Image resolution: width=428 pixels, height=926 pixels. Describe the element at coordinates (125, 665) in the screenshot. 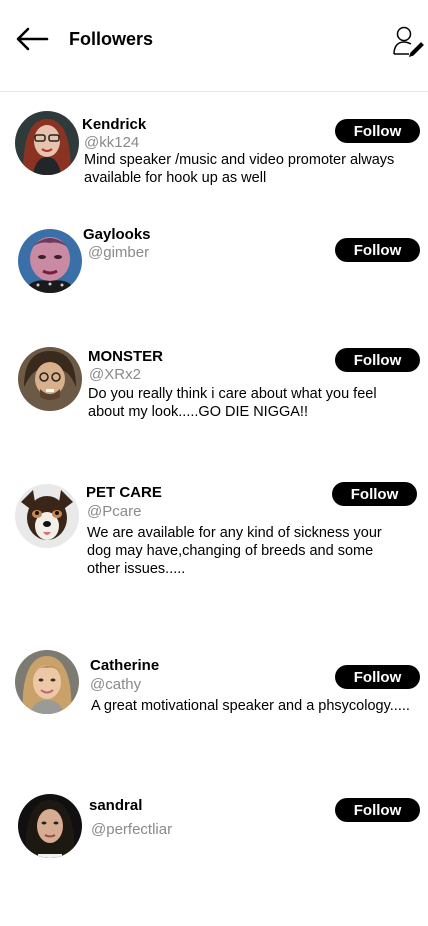

I see `follower-name: Catherine` at that location.